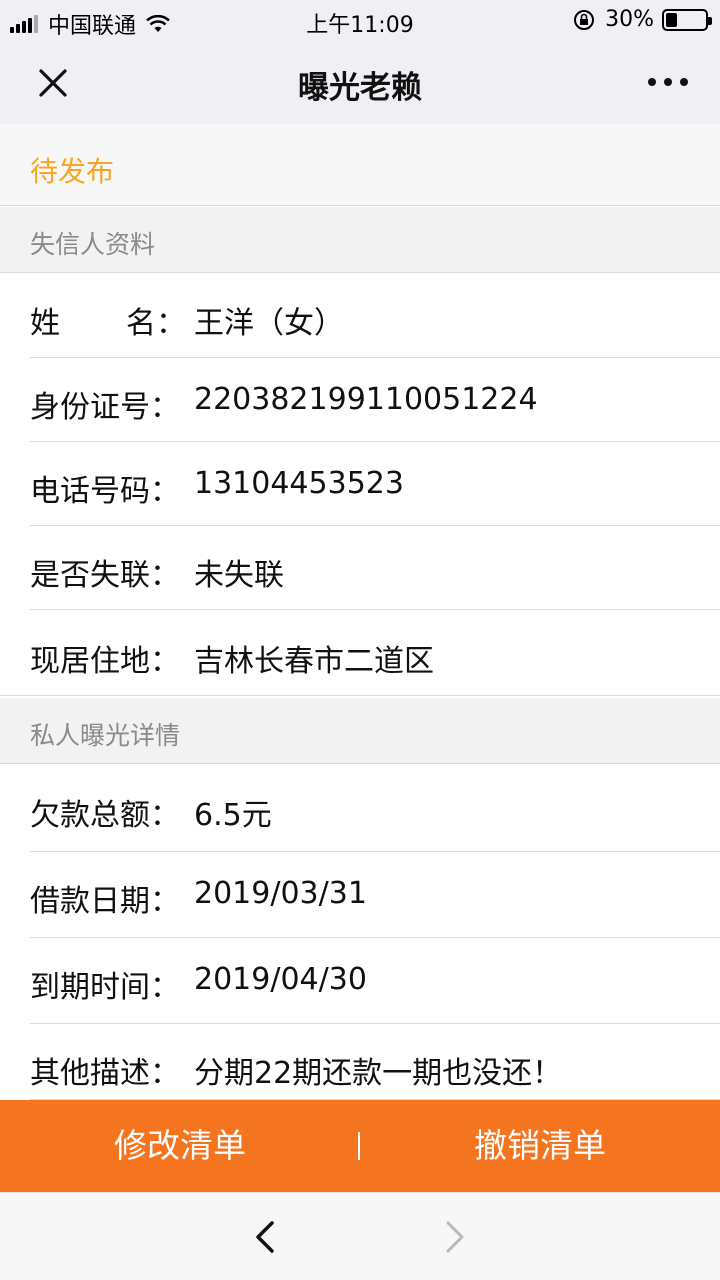 This screenshot has width=720, height=1280. What do you see at coordinates (108, 320) in the screenshot?
I see `row-label-name: 姓 名：` at bounding box center [108, 320].